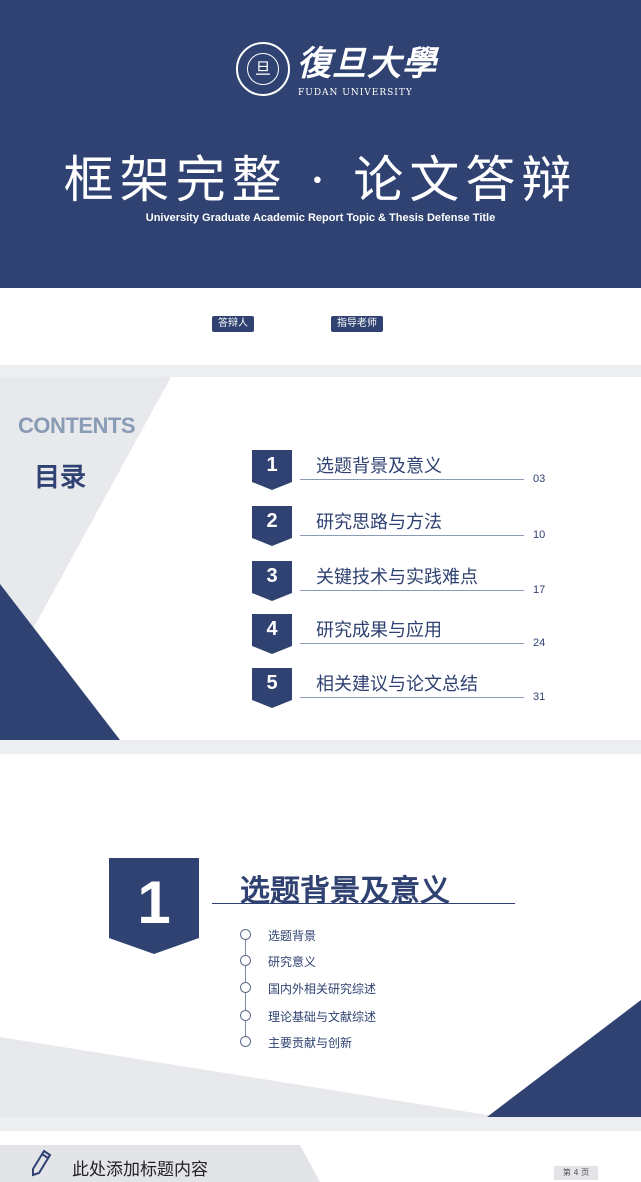  Describe the element at coordinates (292, 961) in the screenshot. I see `subitem-label: 研究意义` at that location.